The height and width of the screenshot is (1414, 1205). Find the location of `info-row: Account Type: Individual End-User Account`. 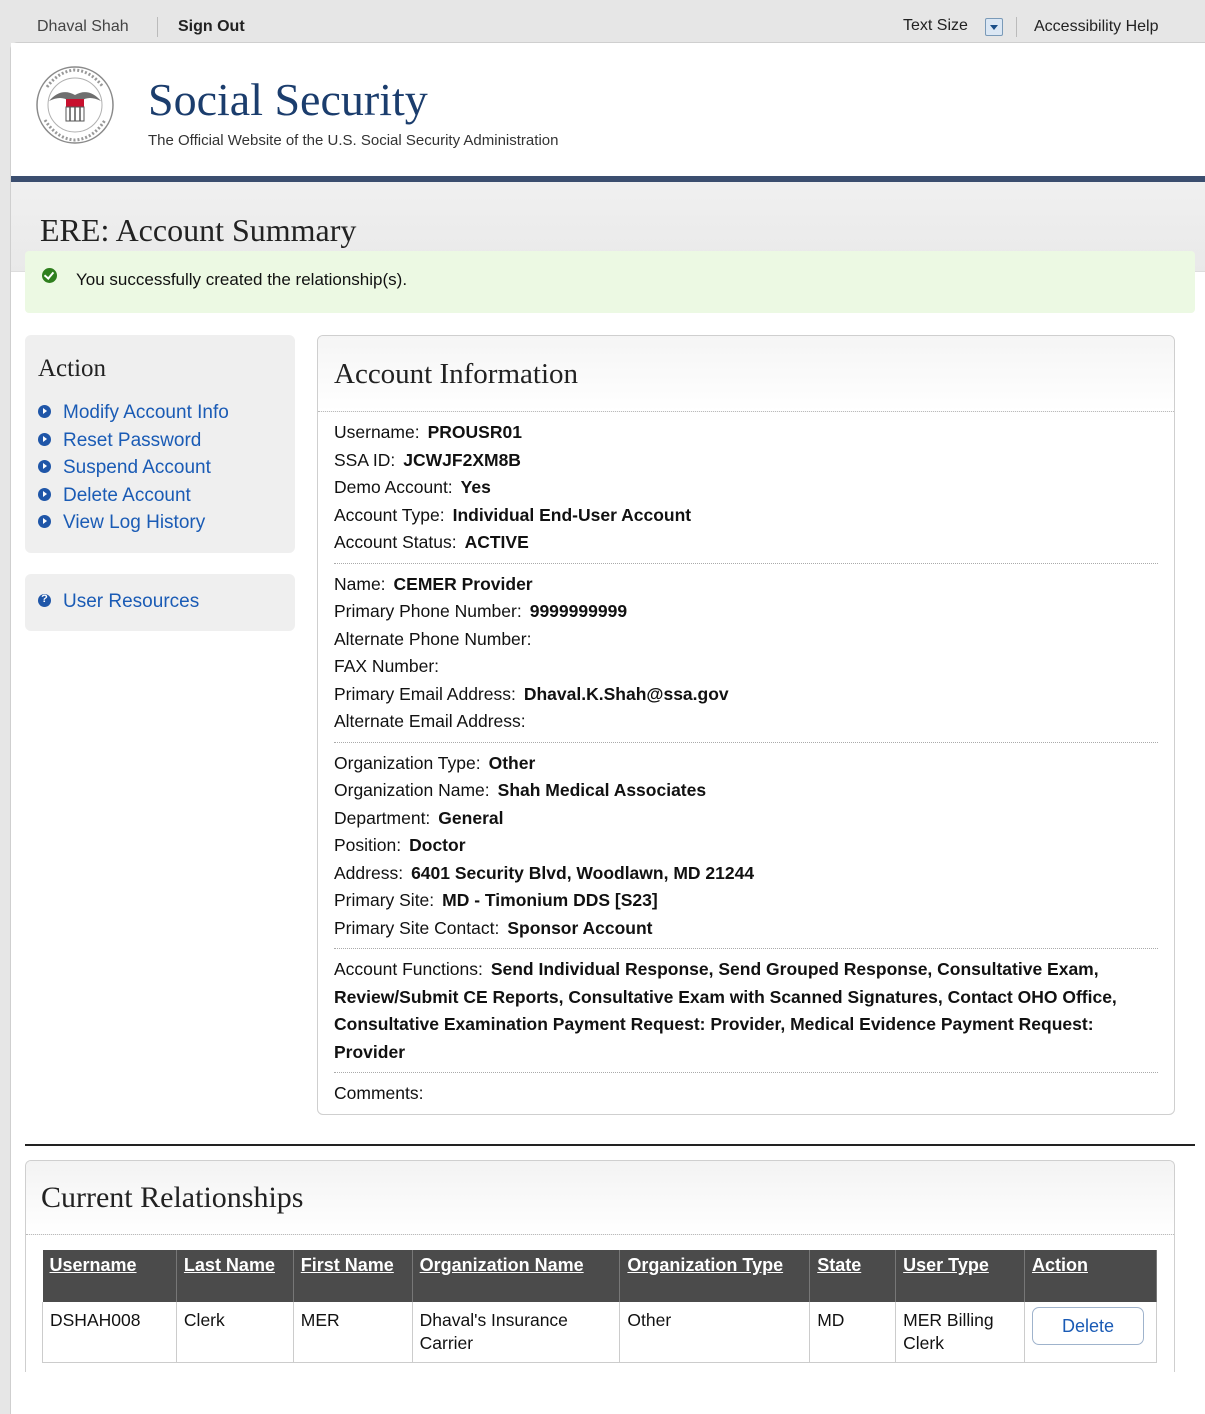

info-row: Account Type: Individual End-User Account is located at coordinates (746, 516).